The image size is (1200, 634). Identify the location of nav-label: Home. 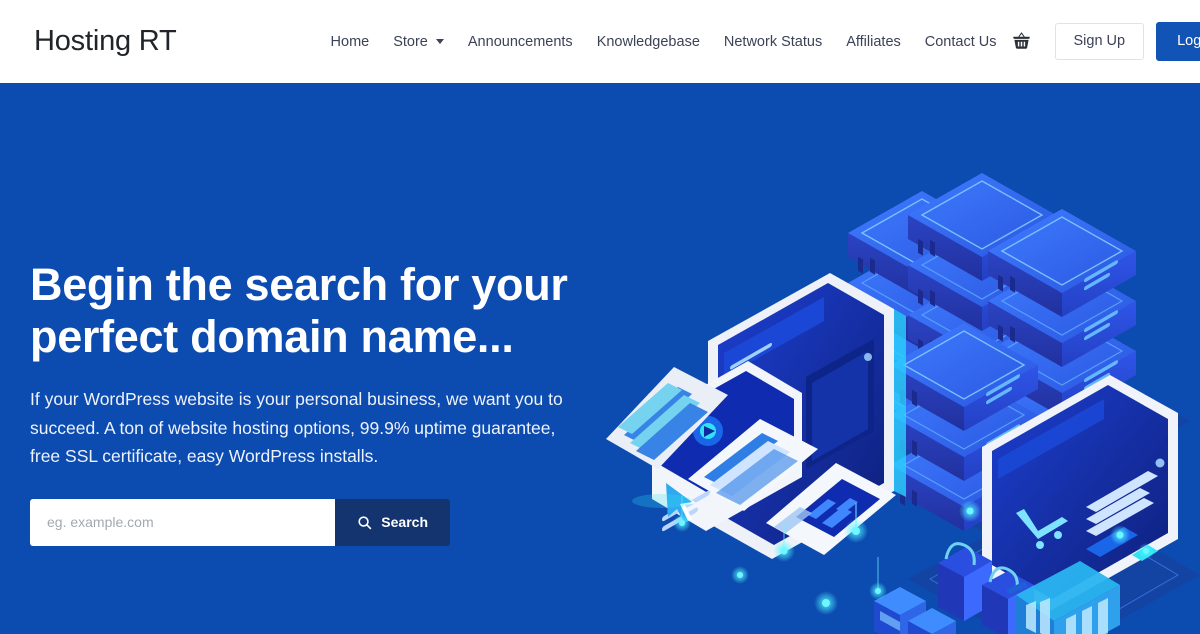
(350, 41).